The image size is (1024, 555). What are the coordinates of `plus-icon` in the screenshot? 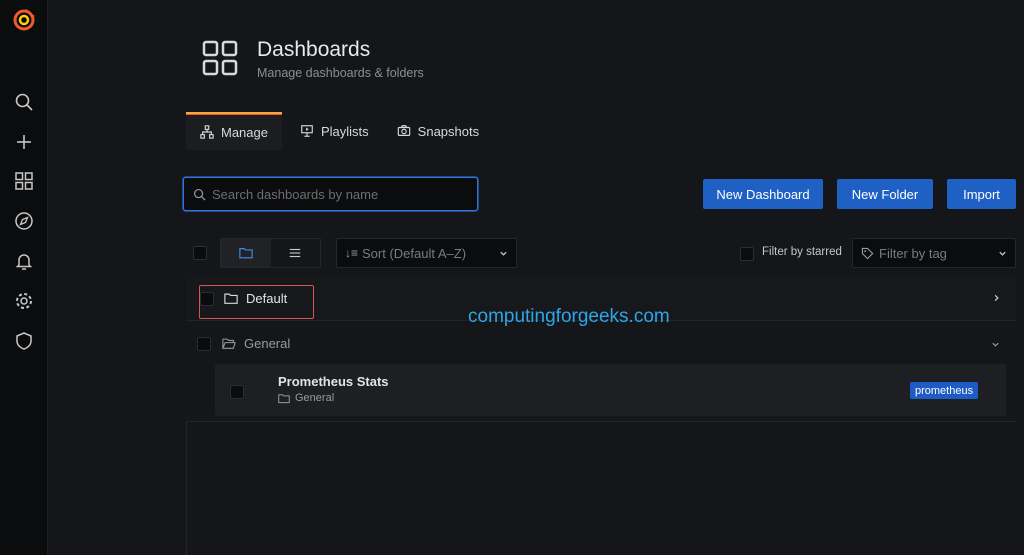 It's located at (24, 142).